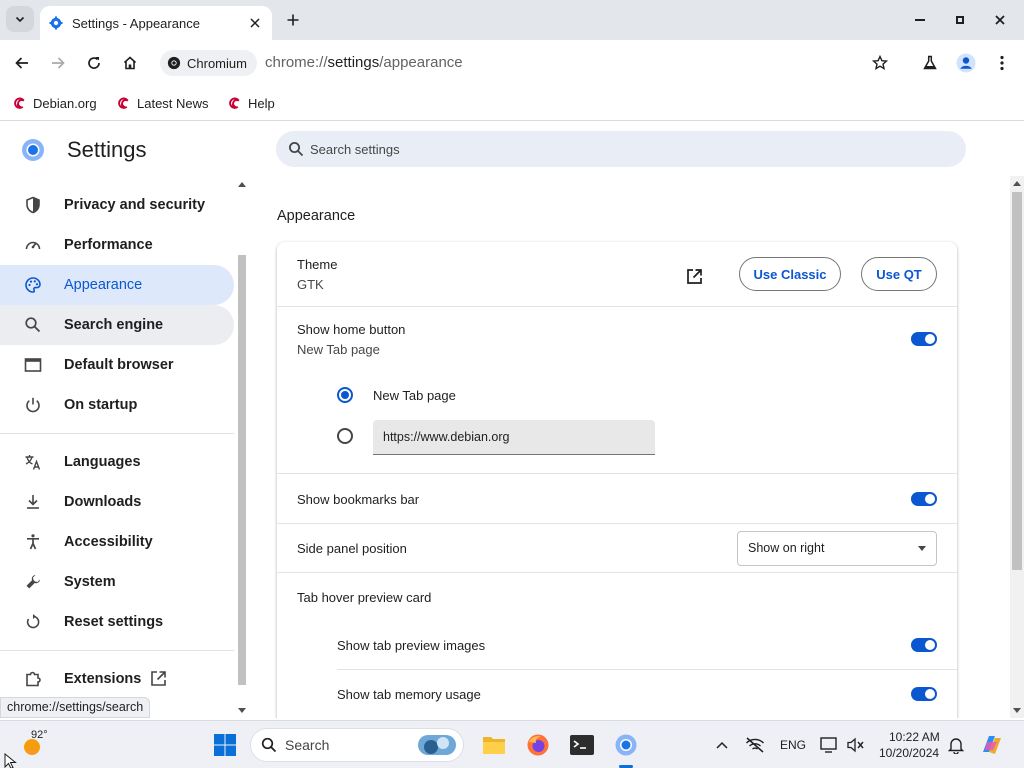 This screenshot has height=768, width=1024. What do you see at coordinates (722, 745) in the screenshot?
I see `tray-show-hidden-icons` at bounding box center [722, 745].